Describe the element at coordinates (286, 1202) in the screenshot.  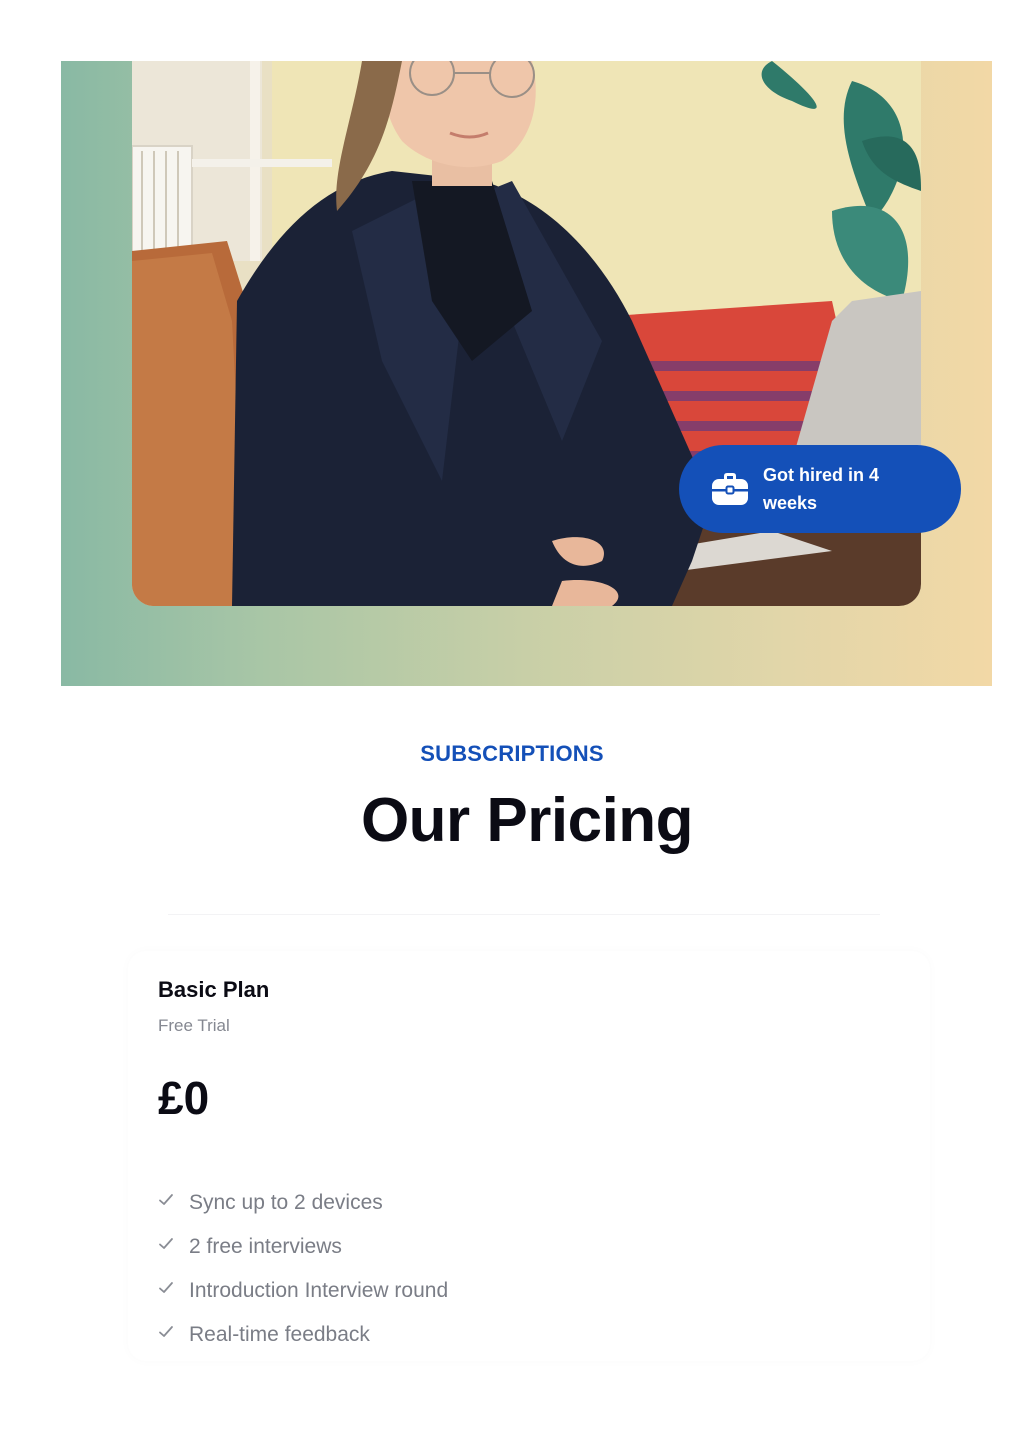
I see `feature-label: Sync up to 2 devices` at that location.